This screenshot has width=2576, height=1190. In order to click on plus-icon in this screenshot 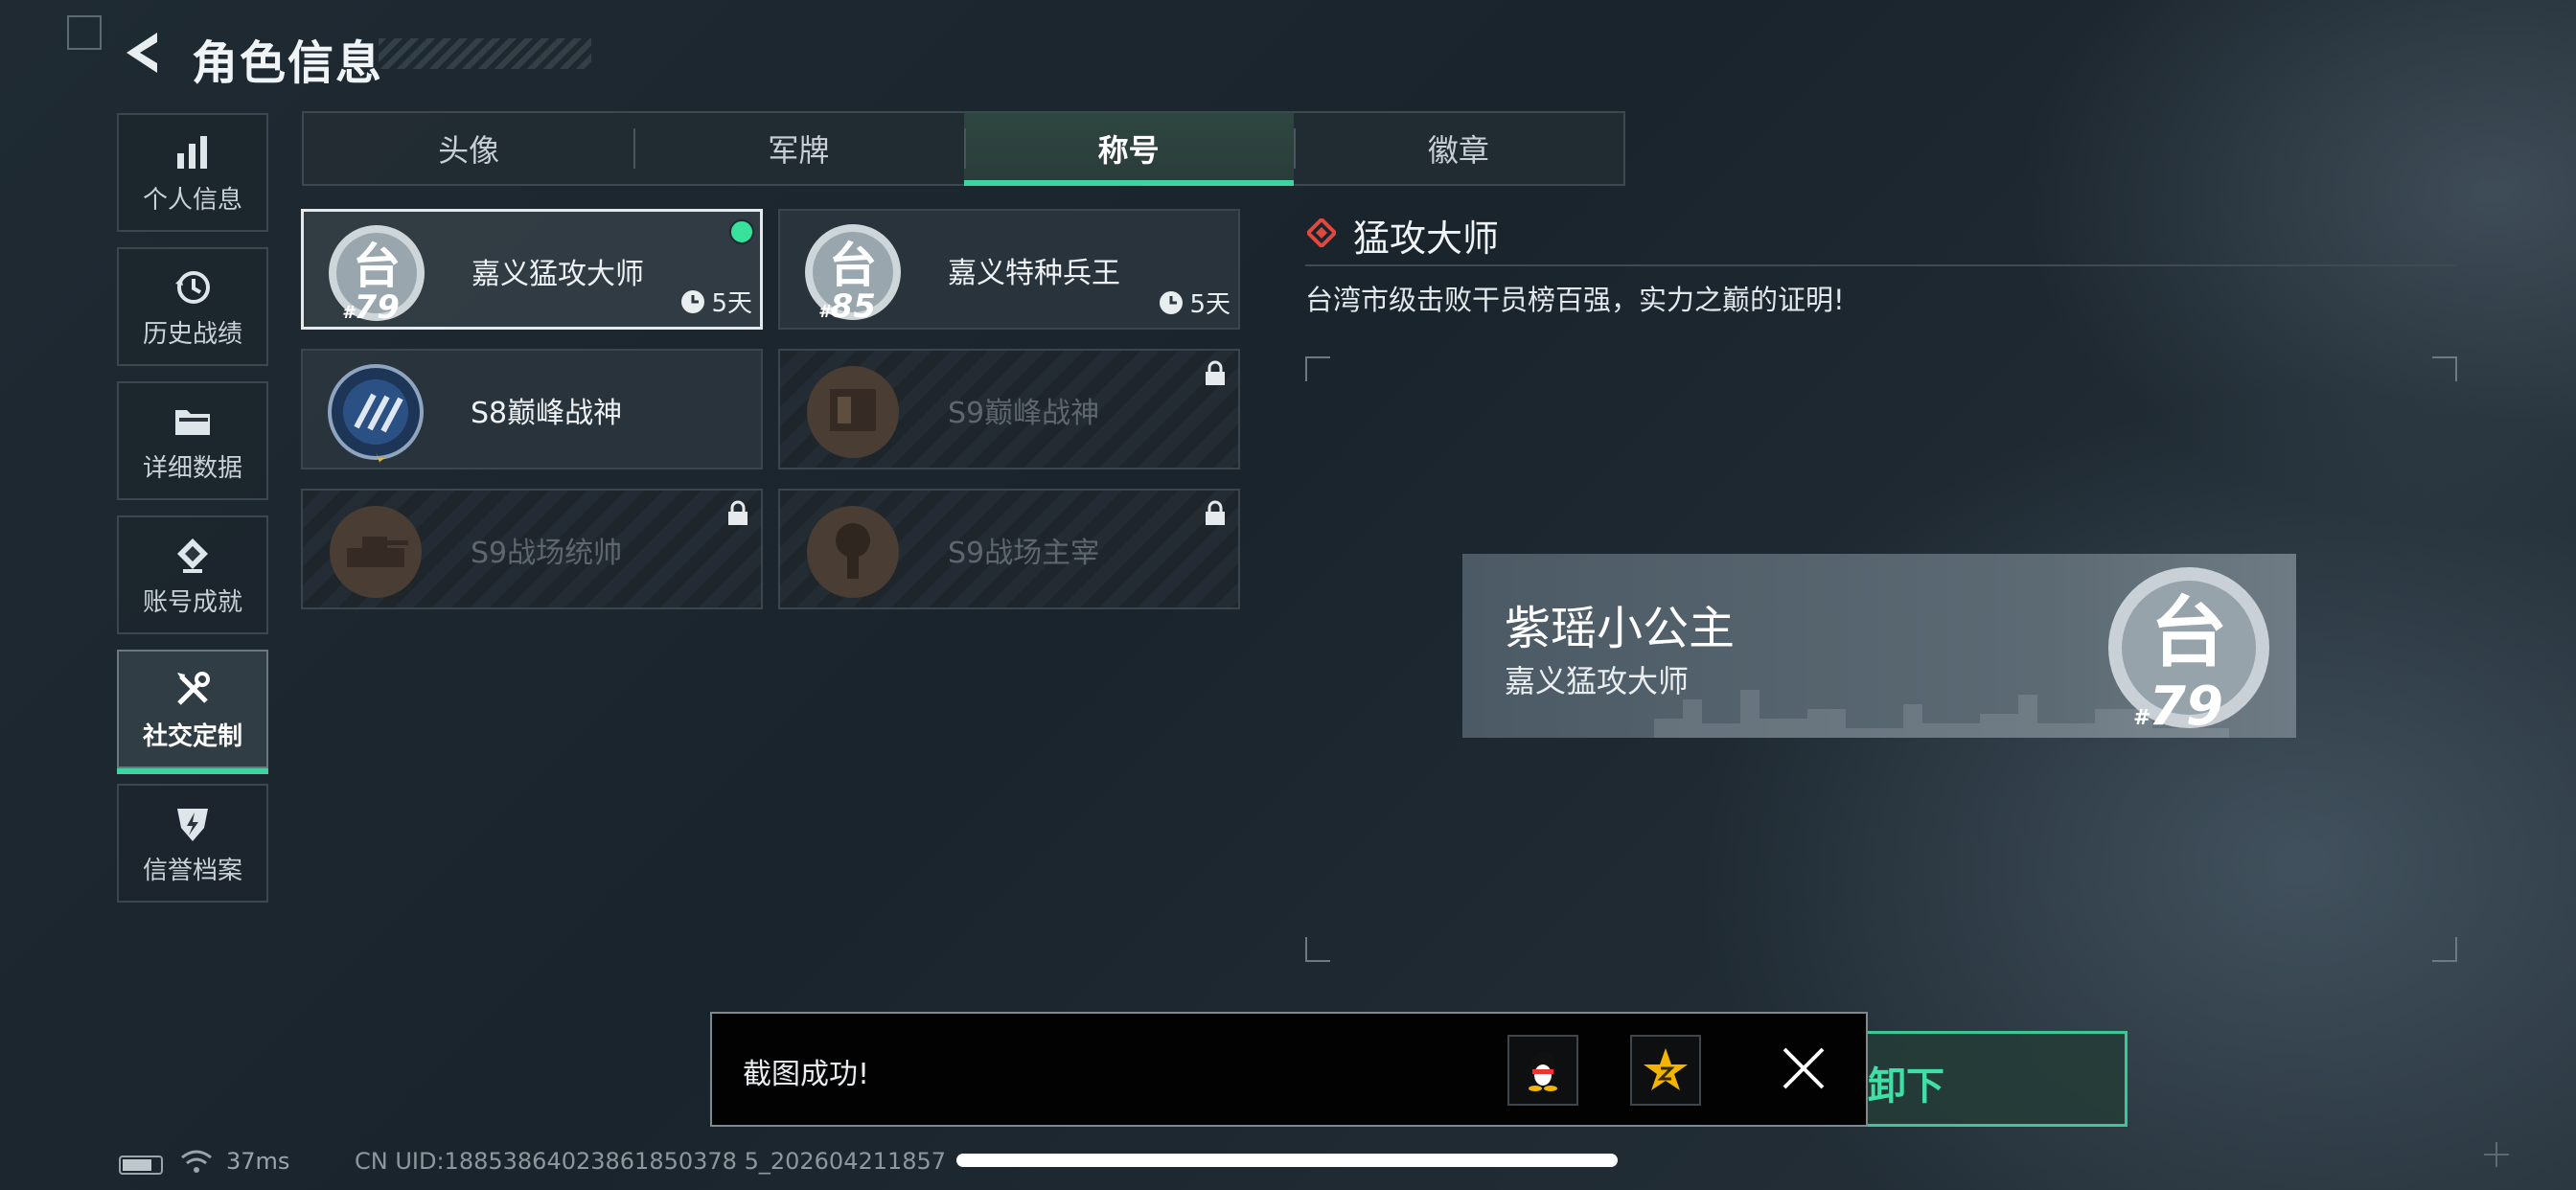, I will do `click(2496, 1155)`.